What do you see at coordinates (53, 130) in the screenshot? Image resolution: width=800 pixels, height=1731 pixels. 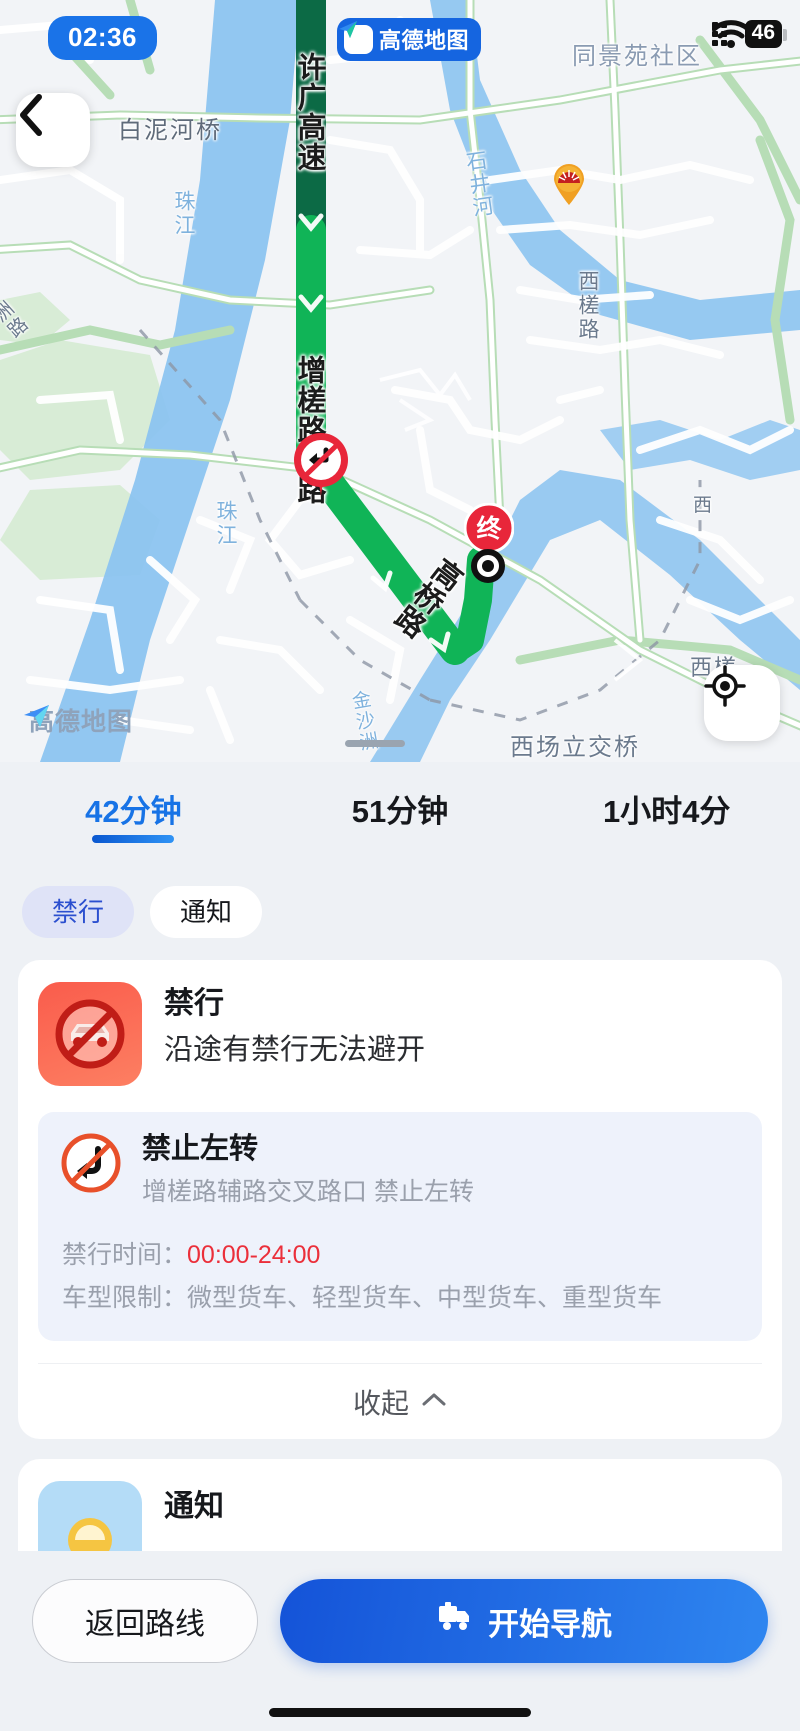 I see `back-button` at bounding box center [53, 130].